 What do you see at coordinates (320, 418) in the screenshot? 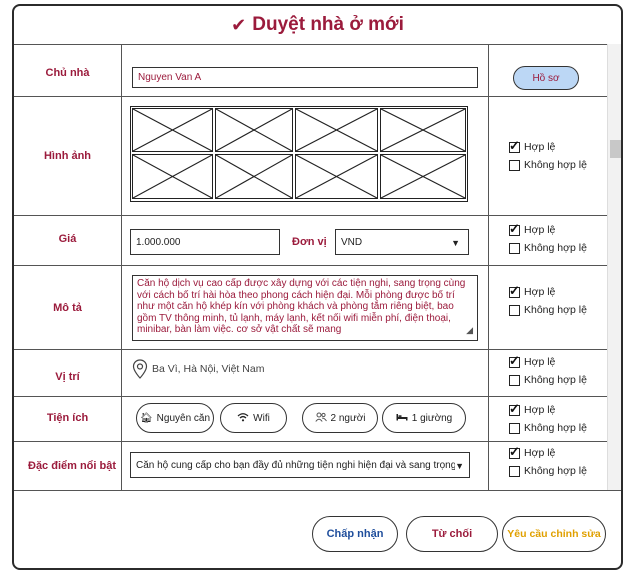
I see `people-icon` at bounding box center [320, 418].